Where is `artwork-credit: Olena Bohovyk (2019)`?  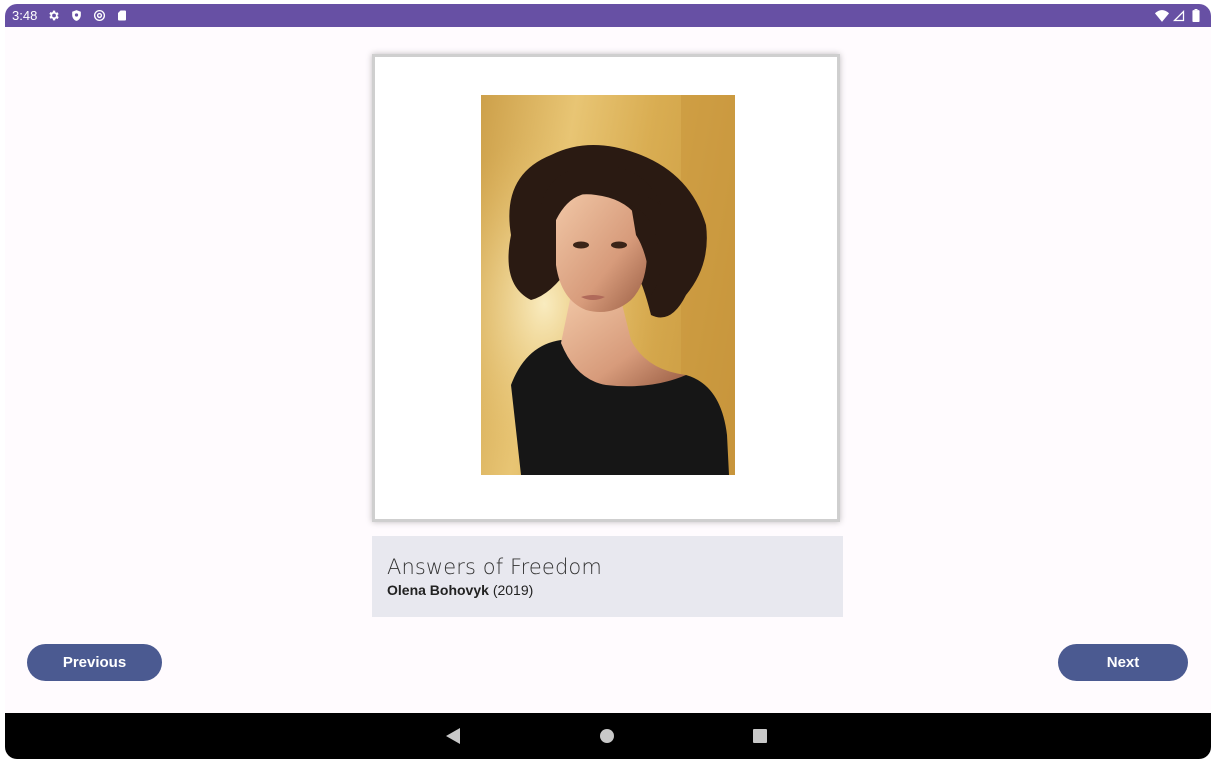
artwork-credit: Olena Bohovyk (2019) is located at coordinates (607, 590).